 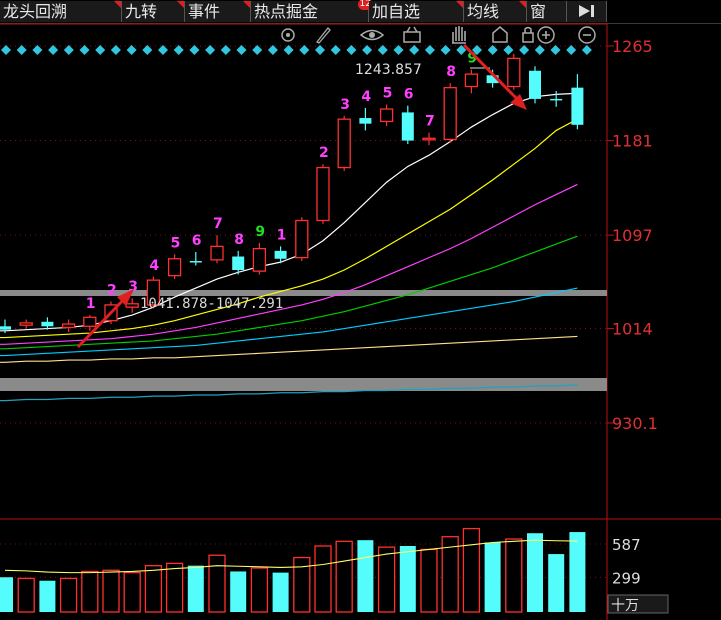 What do you see at coordinates (546, 35) in the screenshot?
I see `zoom-in-icon` at bounding box center [546, 35].